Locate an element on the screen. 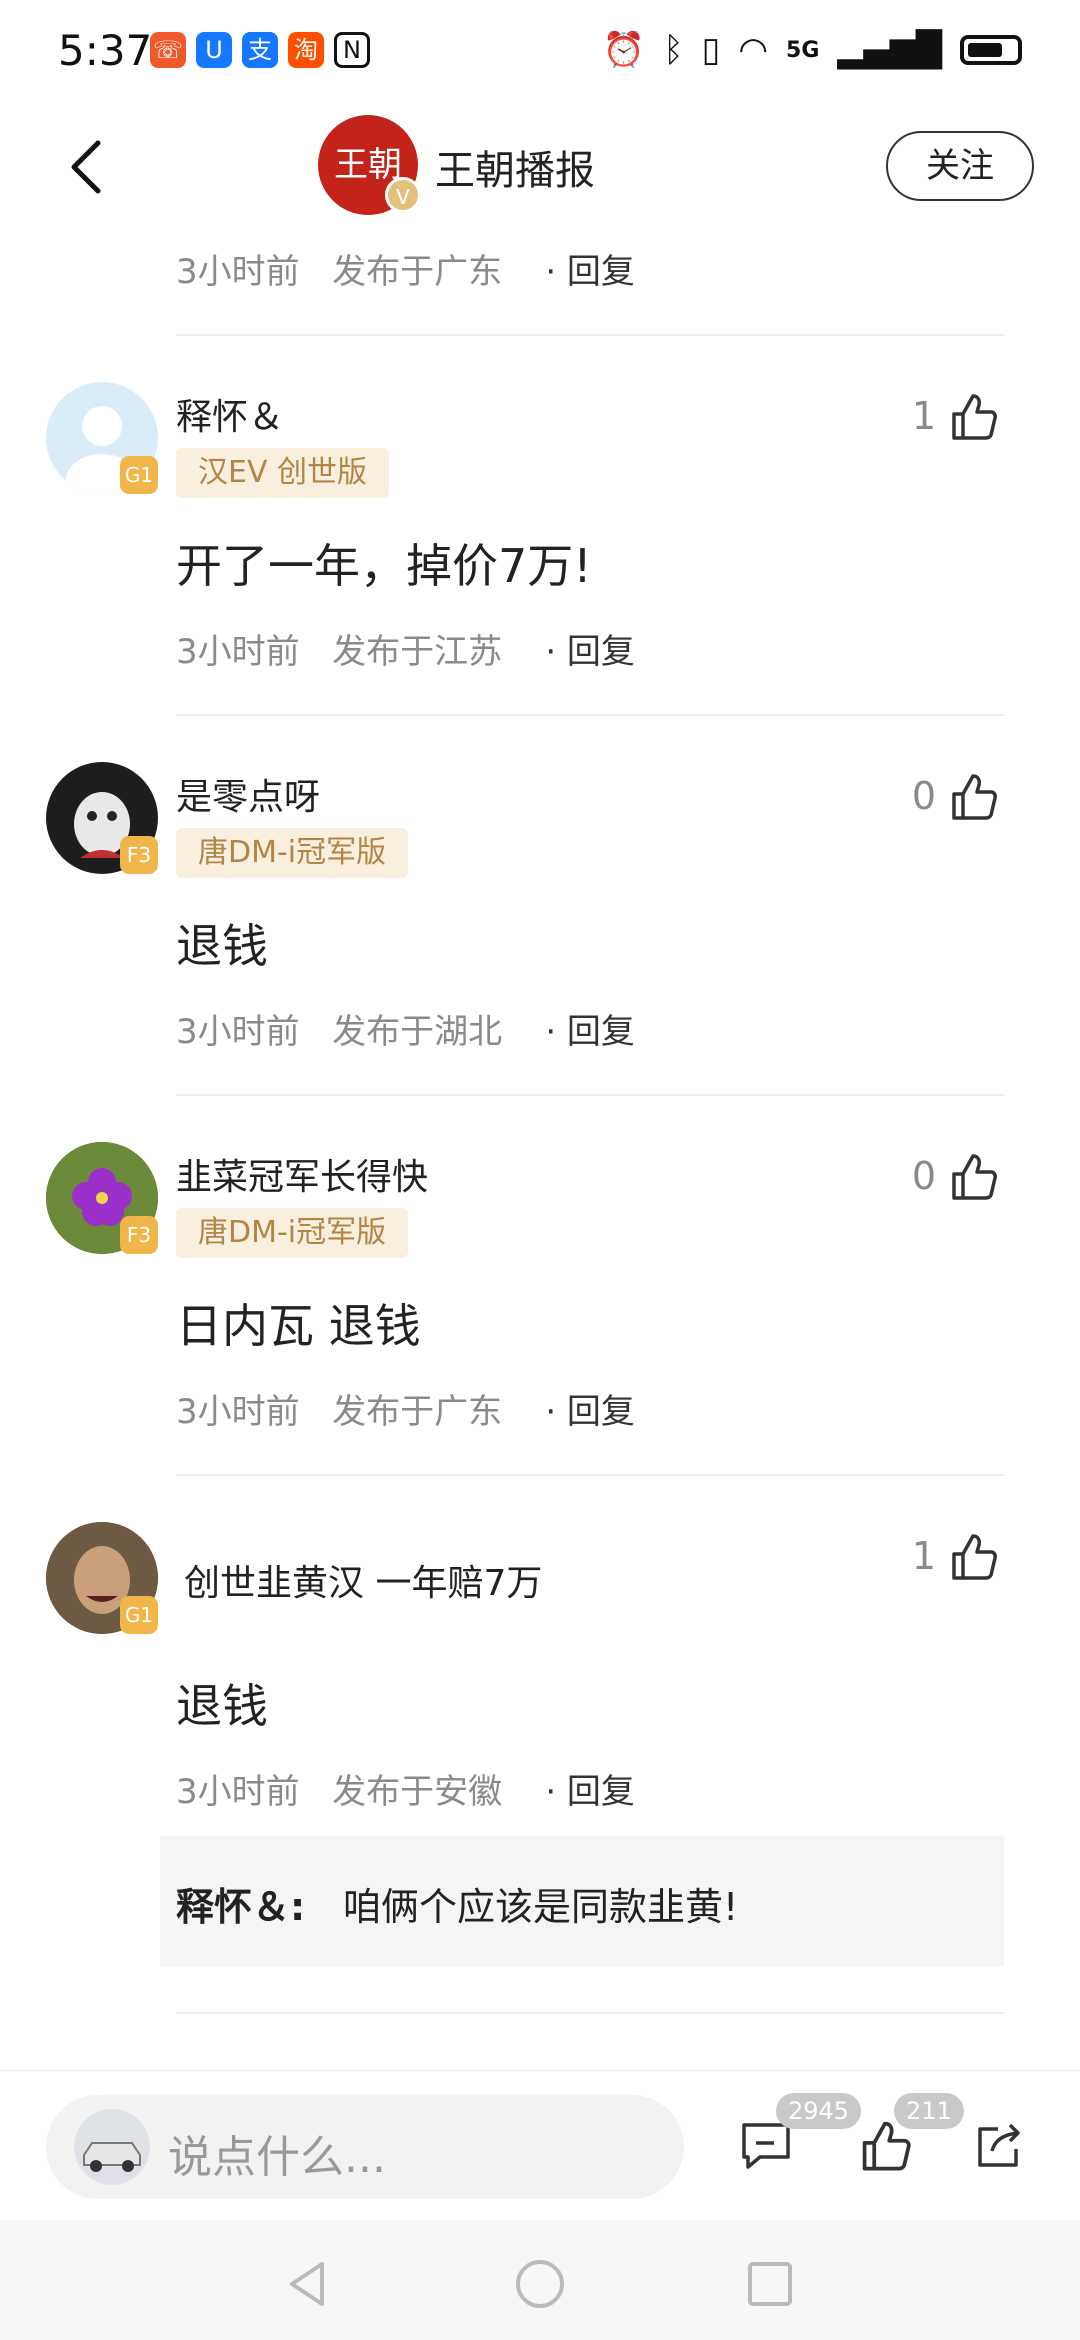  system-nav-bar is located at coordinates (540, 2280).